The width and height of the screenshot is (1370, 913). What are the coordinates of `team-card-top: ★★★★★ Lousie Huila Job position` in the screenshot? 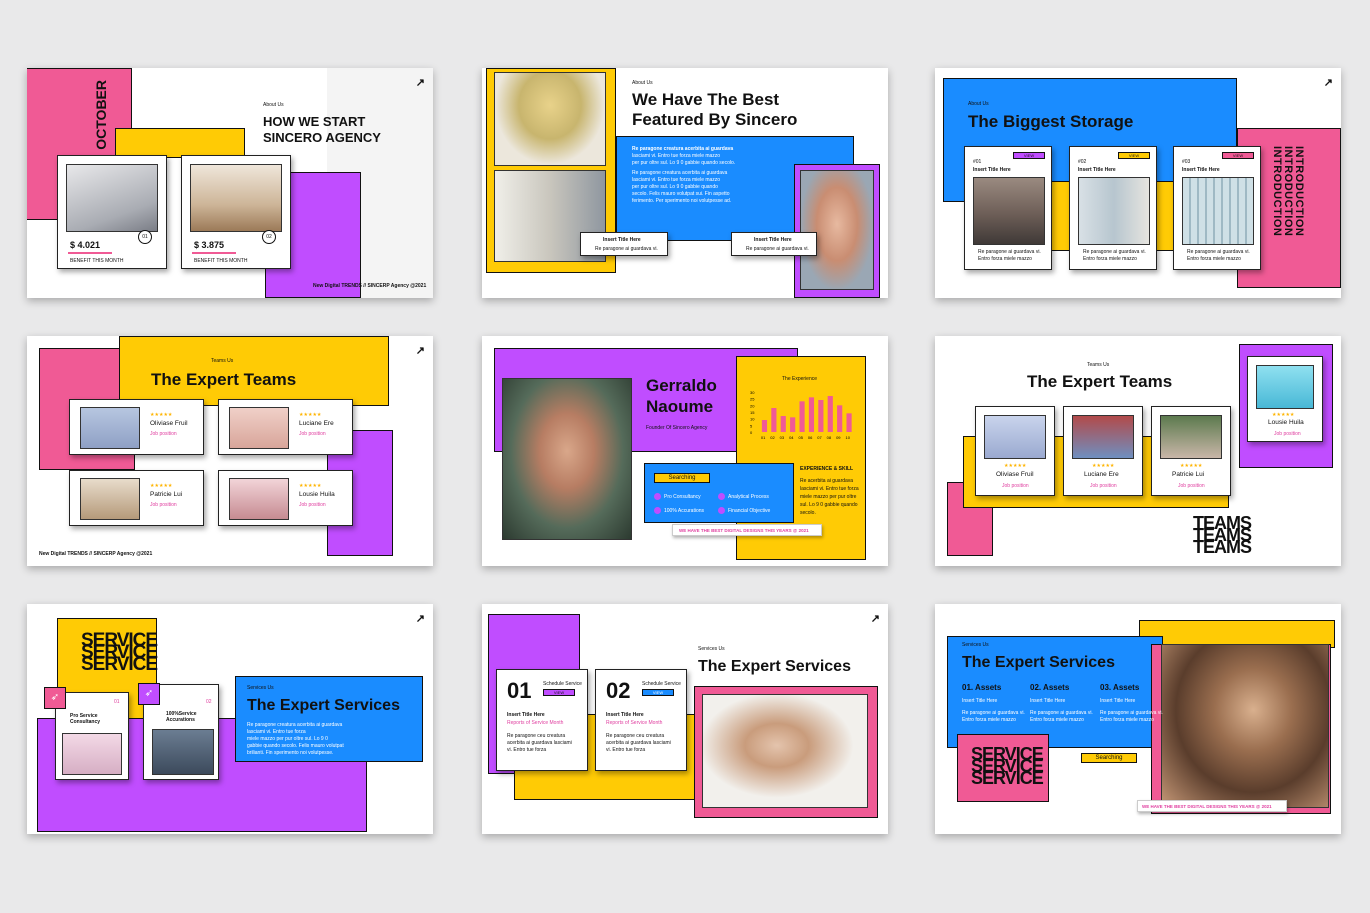 It's located at (1285, 399).